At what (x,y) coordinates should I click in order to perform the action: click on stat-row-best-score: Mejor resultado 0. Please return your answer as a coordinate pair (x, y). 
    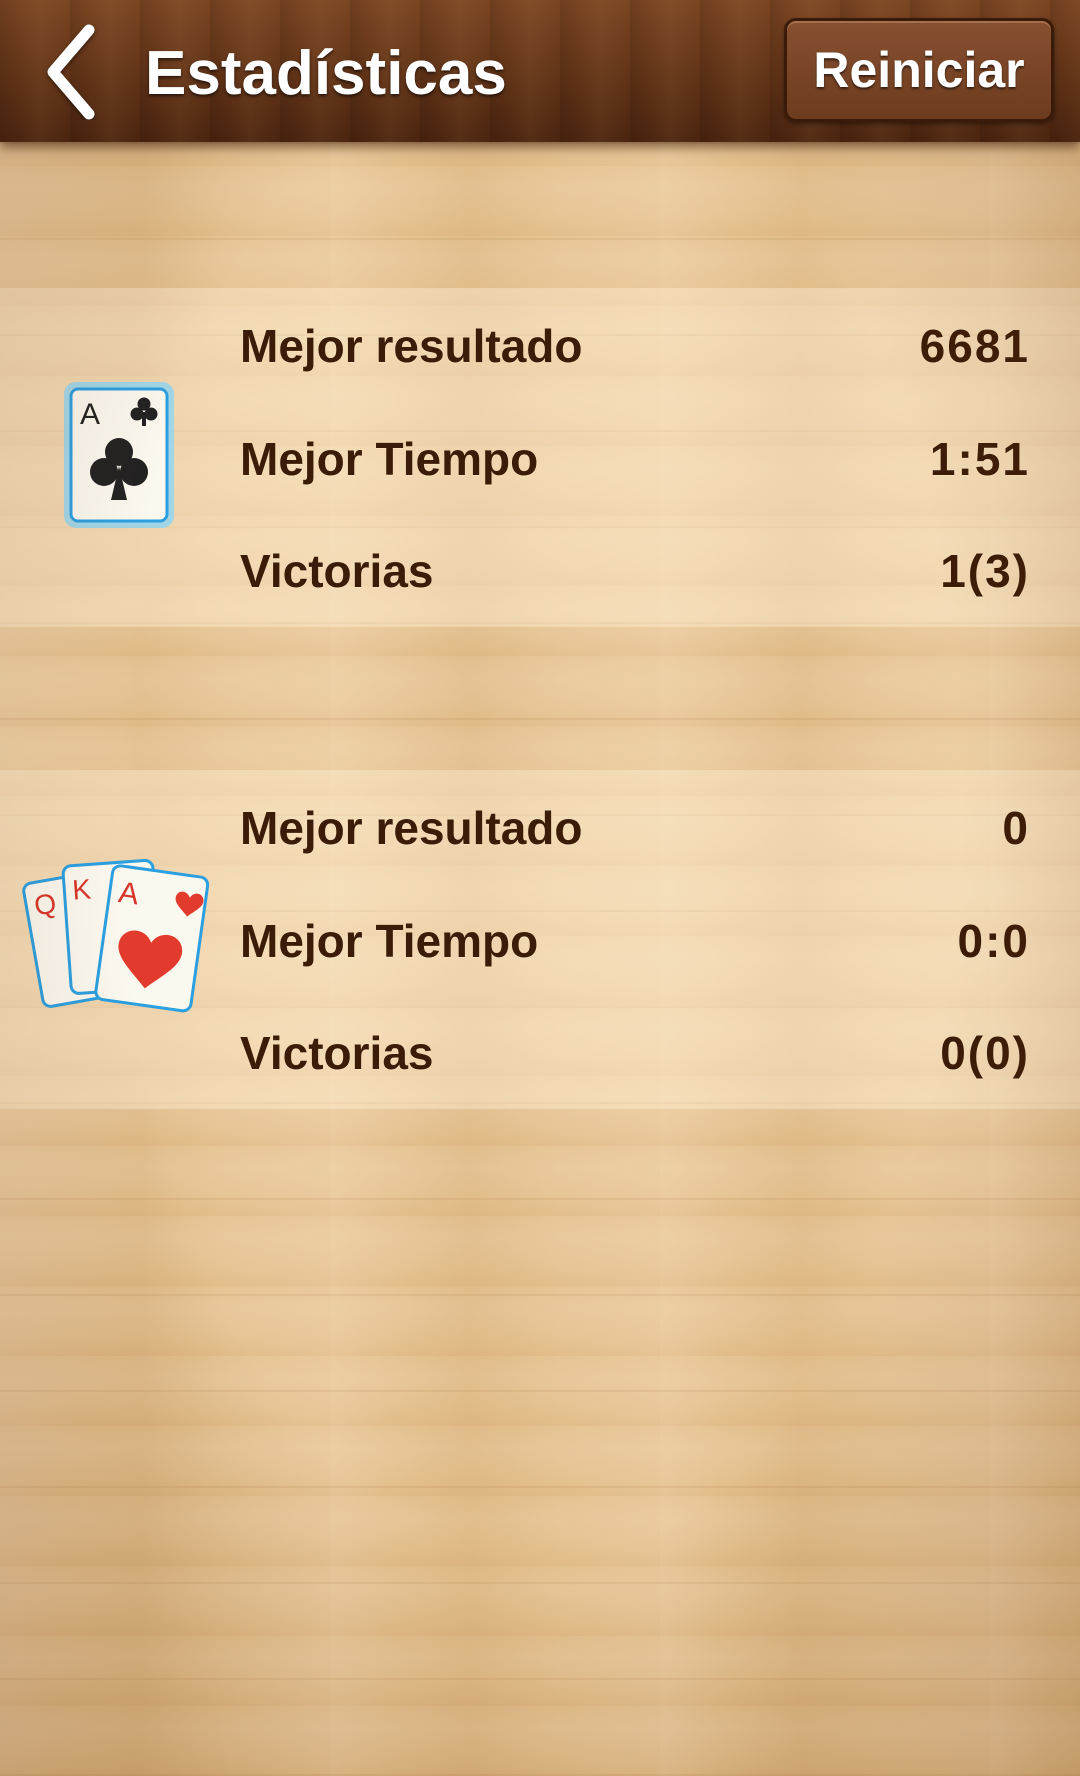
    Looking at the image, I should click on (635, 827).